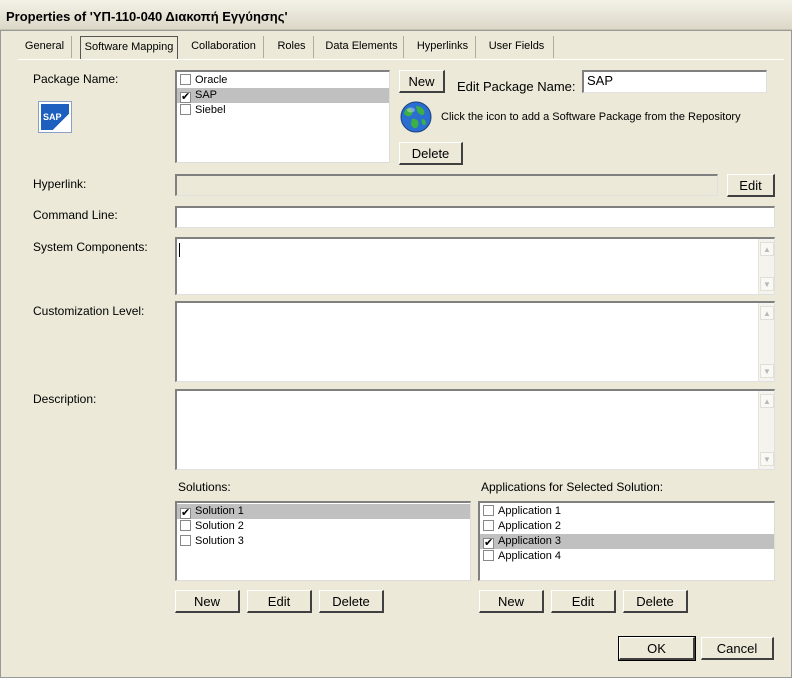 Image resolution: width=792 pixels, height=678 pixels. I want to click on description-scrollbar: ▲ ▼, so click(766, 430).